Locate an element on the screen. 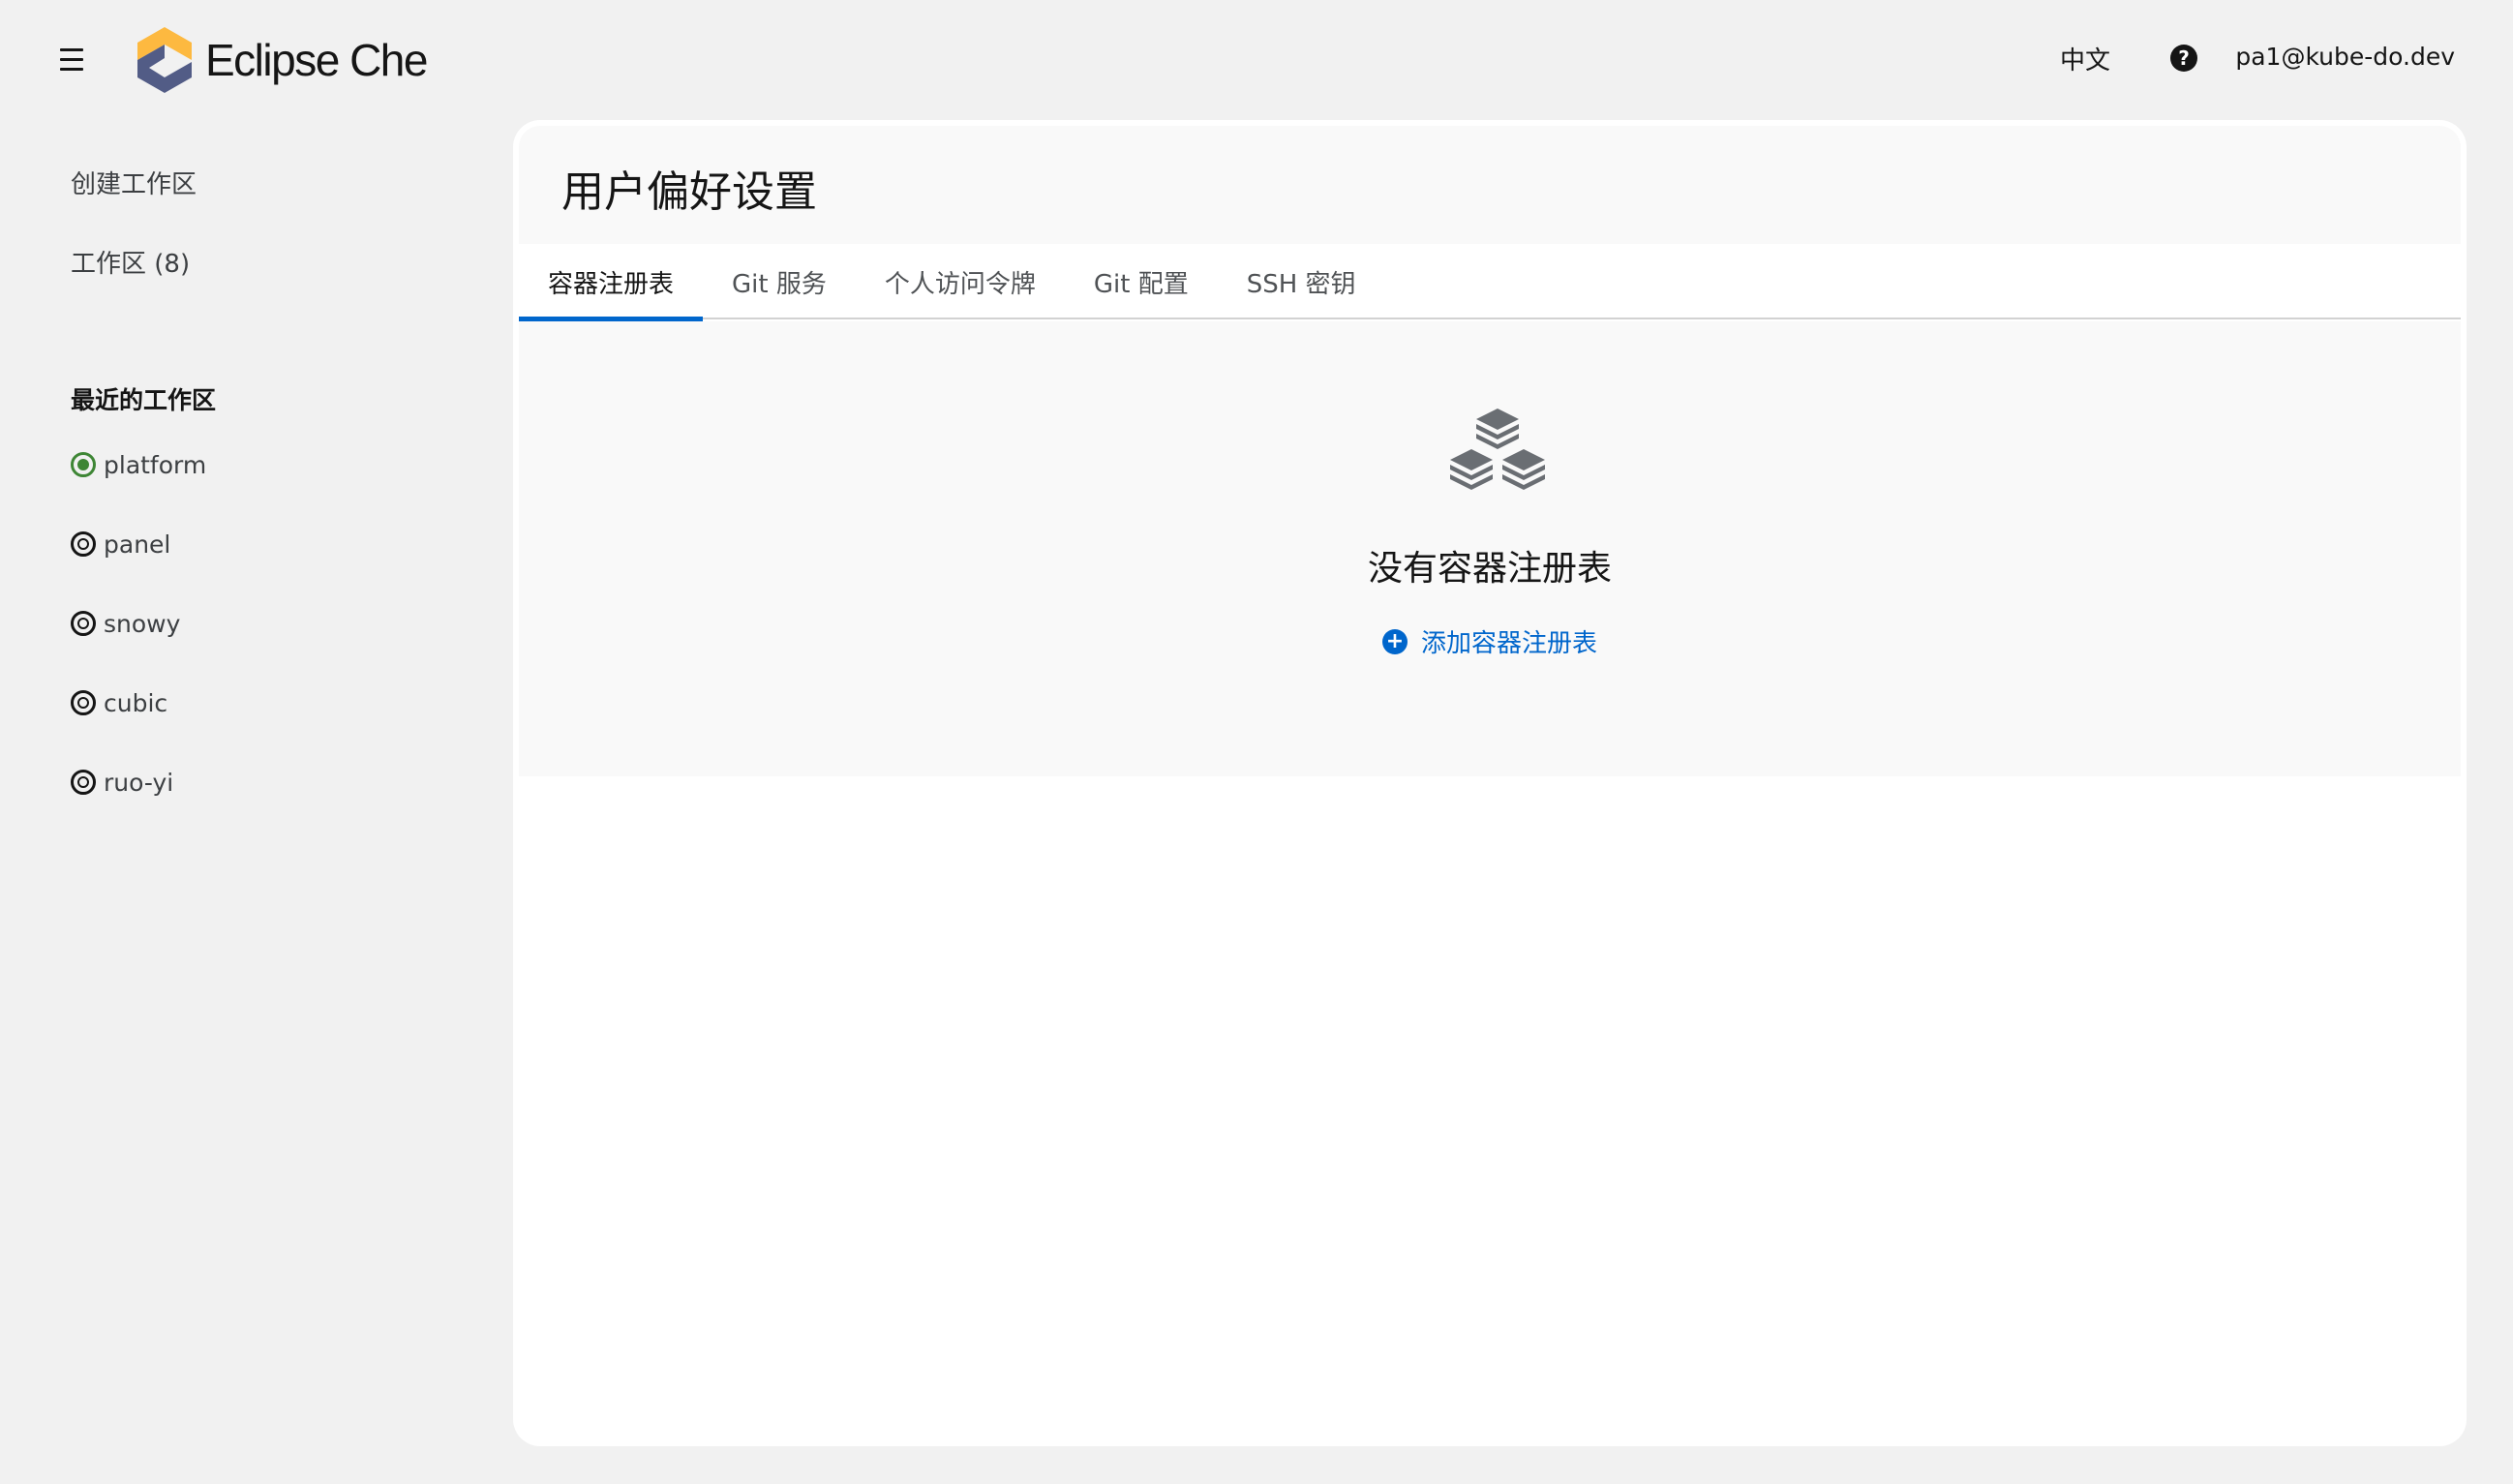  workspace-running-status-icon is located at coordinates (83, 464).